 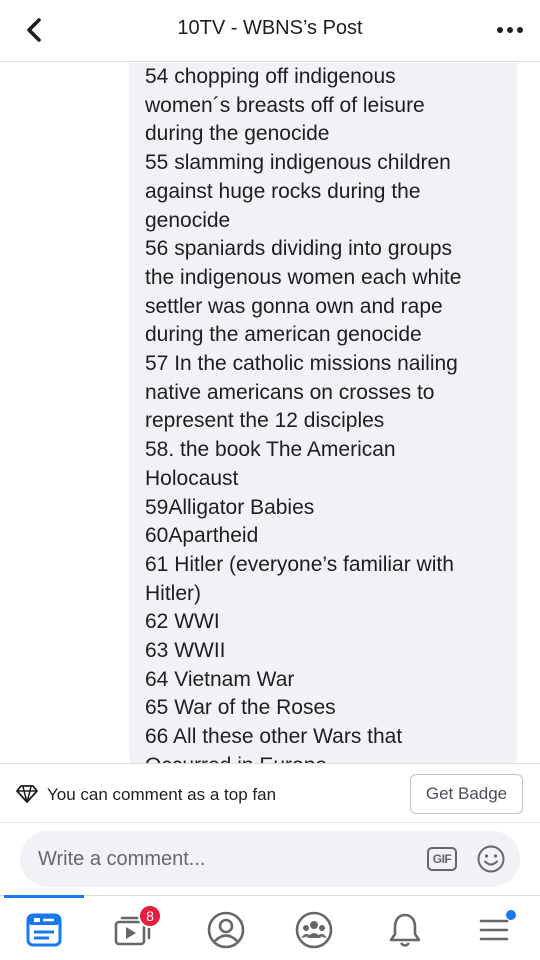 I want to click on tab-news-feed, so click(x=44, y=930).